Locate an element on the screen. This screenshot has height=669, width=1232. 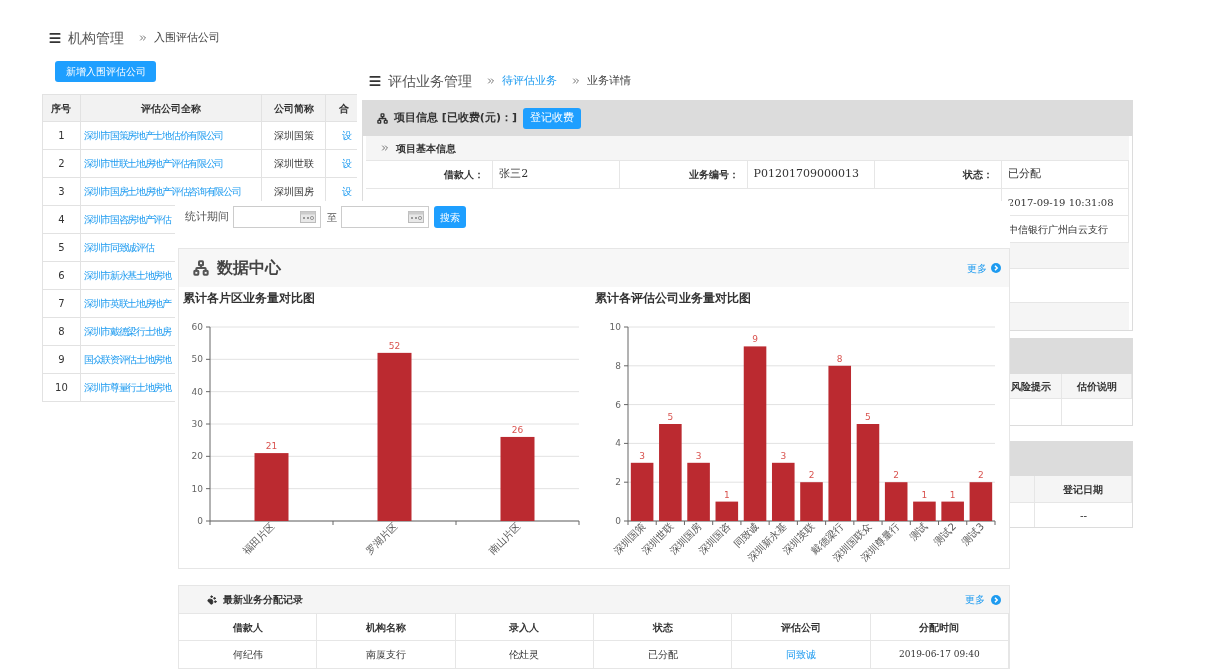
add-company-button: 新增入围评估公司 is located at coordinates (105, 71).